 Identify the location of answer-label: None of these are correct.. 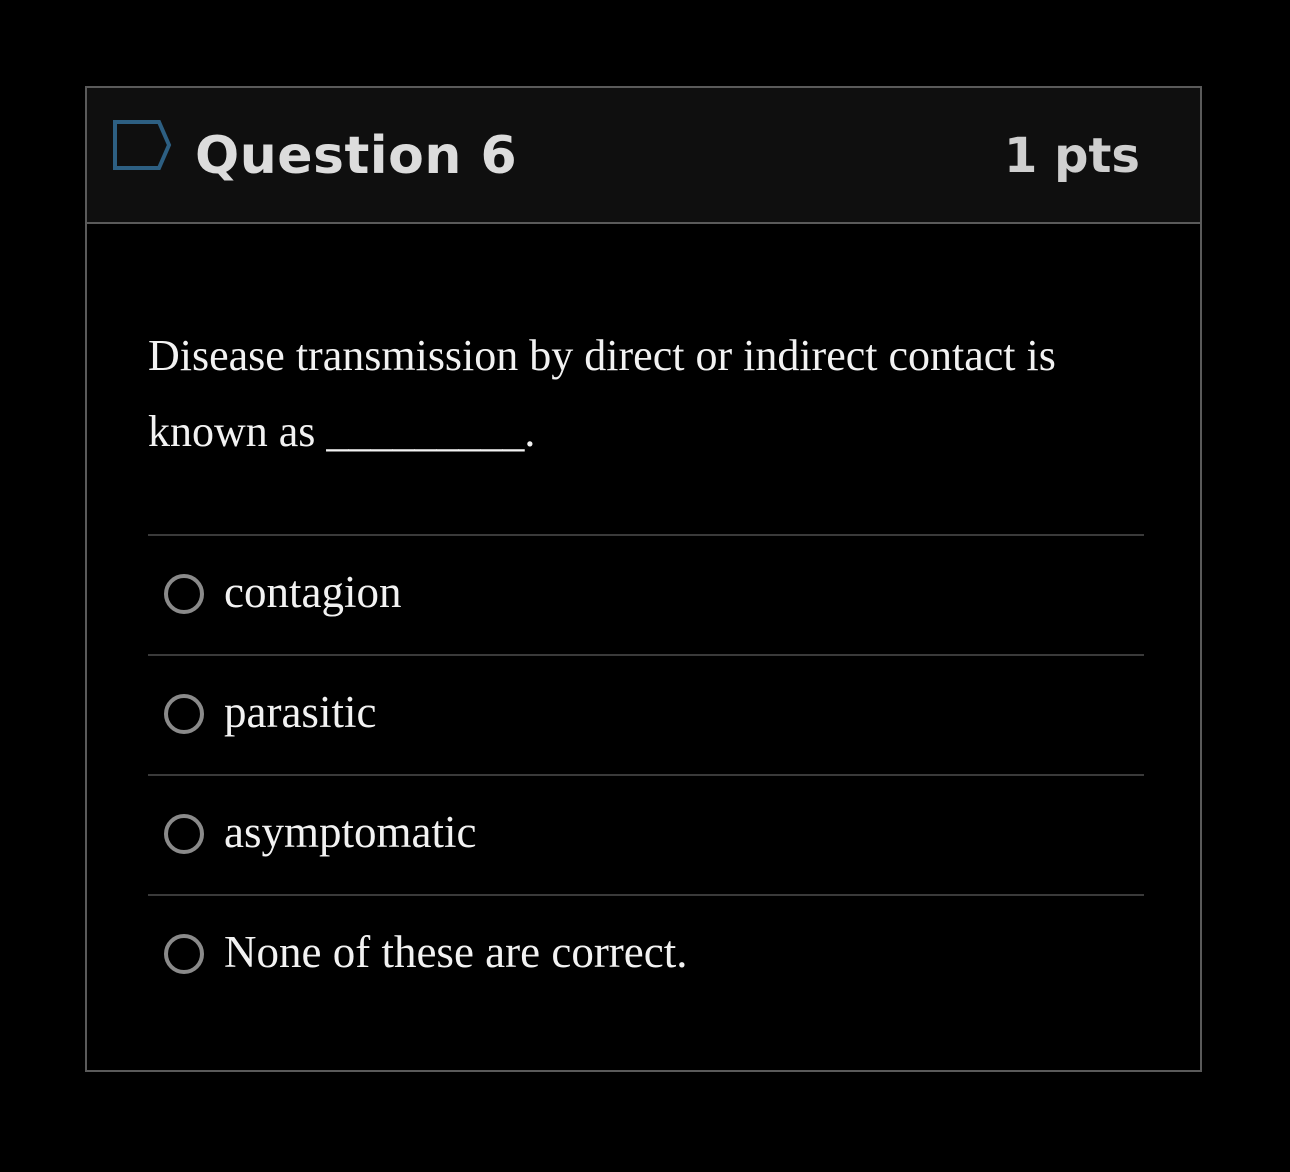
(456, 952).